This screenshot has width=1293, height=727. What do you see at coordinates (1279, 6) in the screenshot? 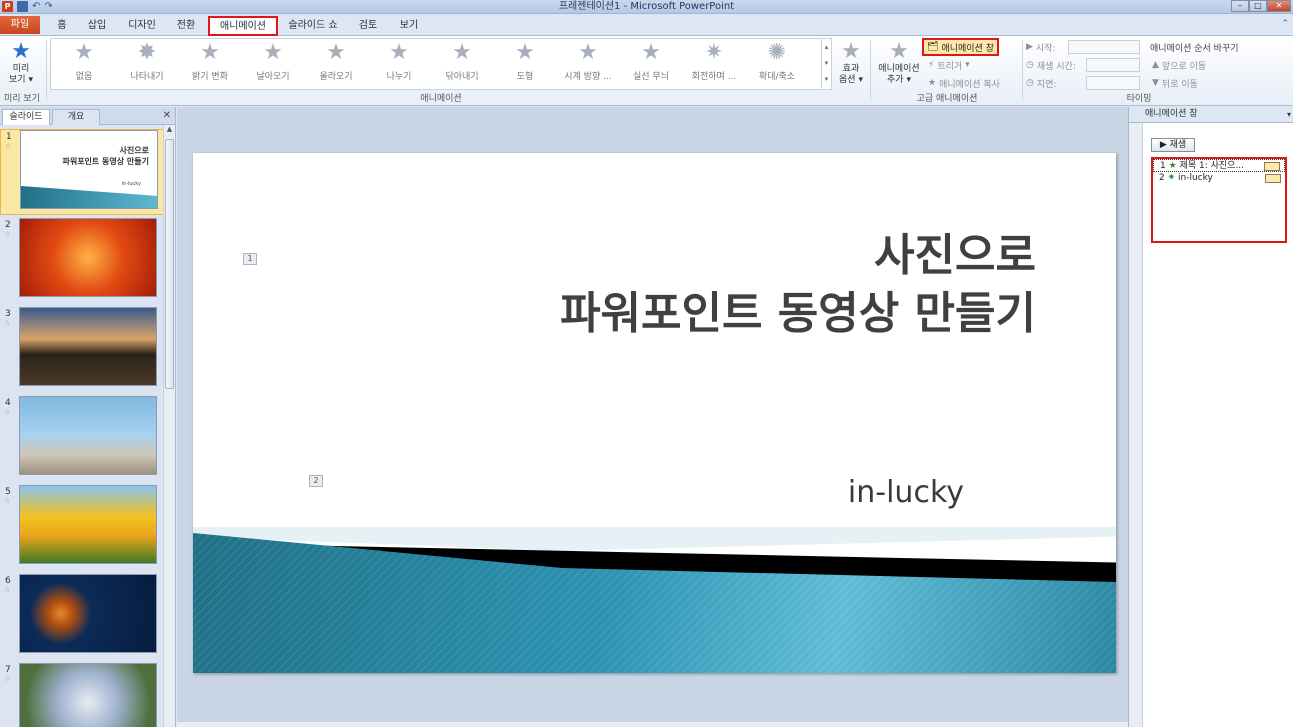
I see `close-button: ✕` at bounding box center [1279, 6].